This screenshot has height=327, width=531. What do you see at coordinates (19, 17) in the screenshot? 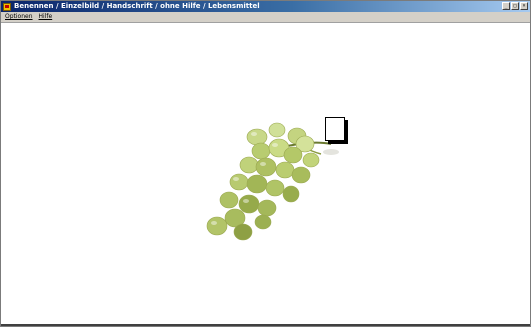
I see `menu-options: Optionen` at bounding box center [19, 17].